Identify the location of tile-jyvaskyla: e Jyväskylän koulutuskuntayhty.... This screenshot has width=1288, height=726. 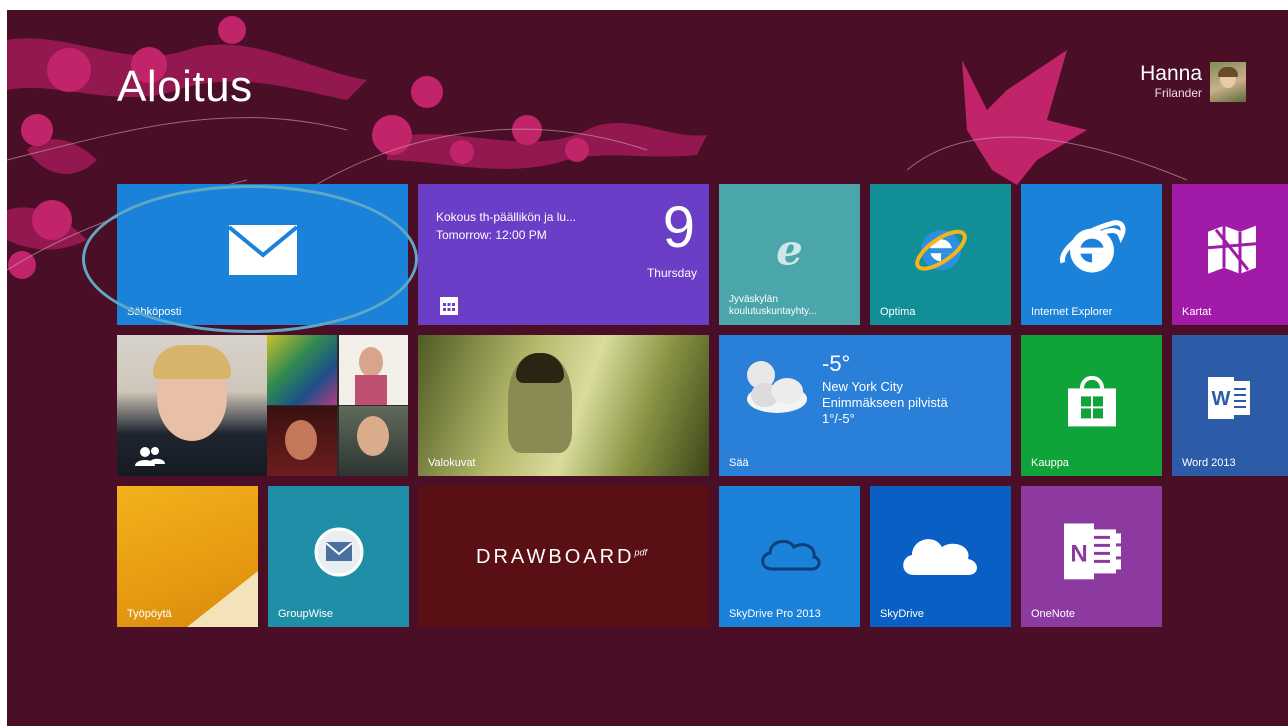
(789, 254).